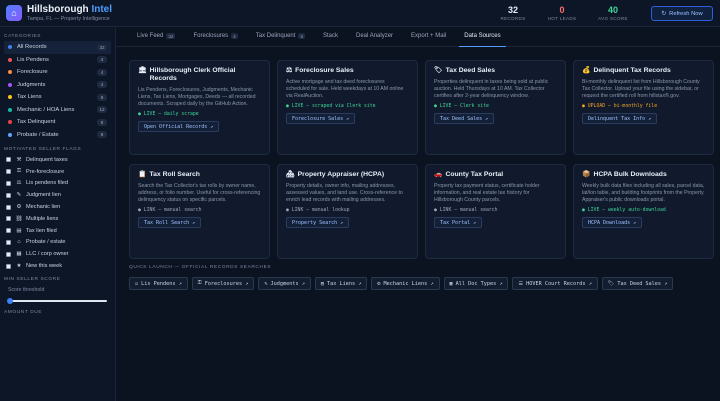 The width and height of the screenshot is (720, 401). What do you see at coordinates (57, 85) in the screenshot?
I see `sidebar-item-judgments: Judgments 4` at bounding box center [57, 85].